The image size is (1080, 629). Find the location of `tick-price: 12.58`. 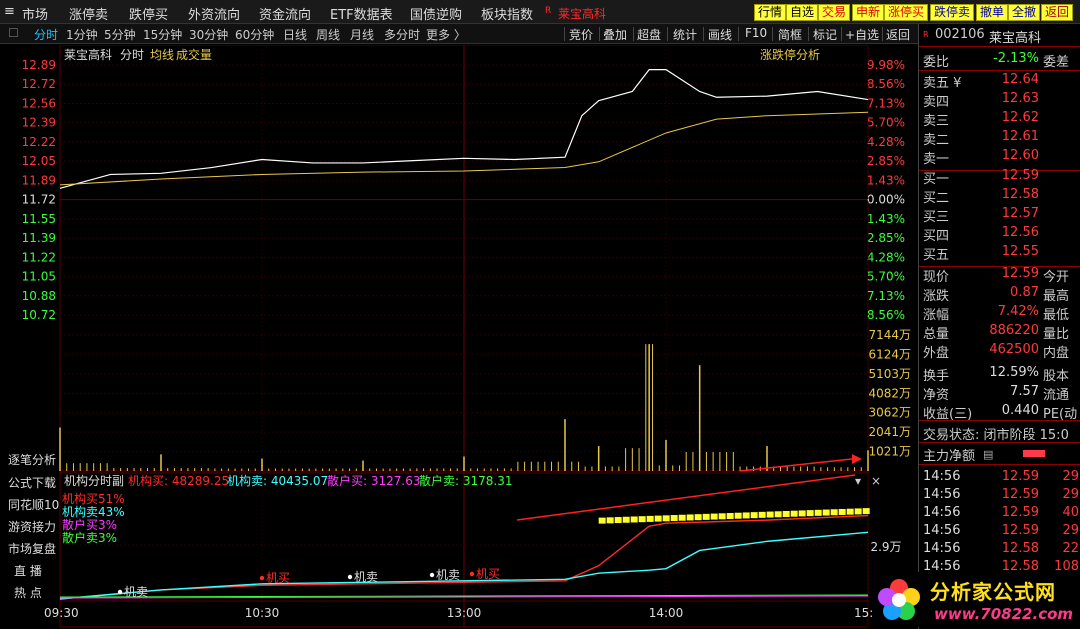

tick-price: 12.58 is located at coordinates (1020, 548).